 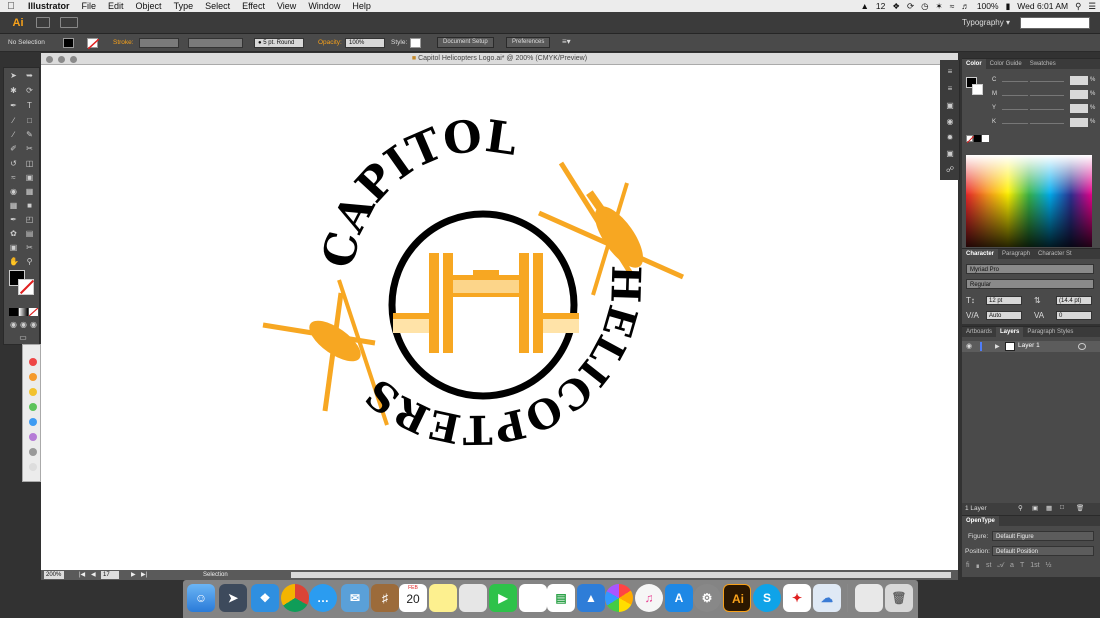 What do you see at coordinates (1078, 6) in the screenshot?
I see `spotlight-icon: ⚲` at bounding box center [1078, 6].